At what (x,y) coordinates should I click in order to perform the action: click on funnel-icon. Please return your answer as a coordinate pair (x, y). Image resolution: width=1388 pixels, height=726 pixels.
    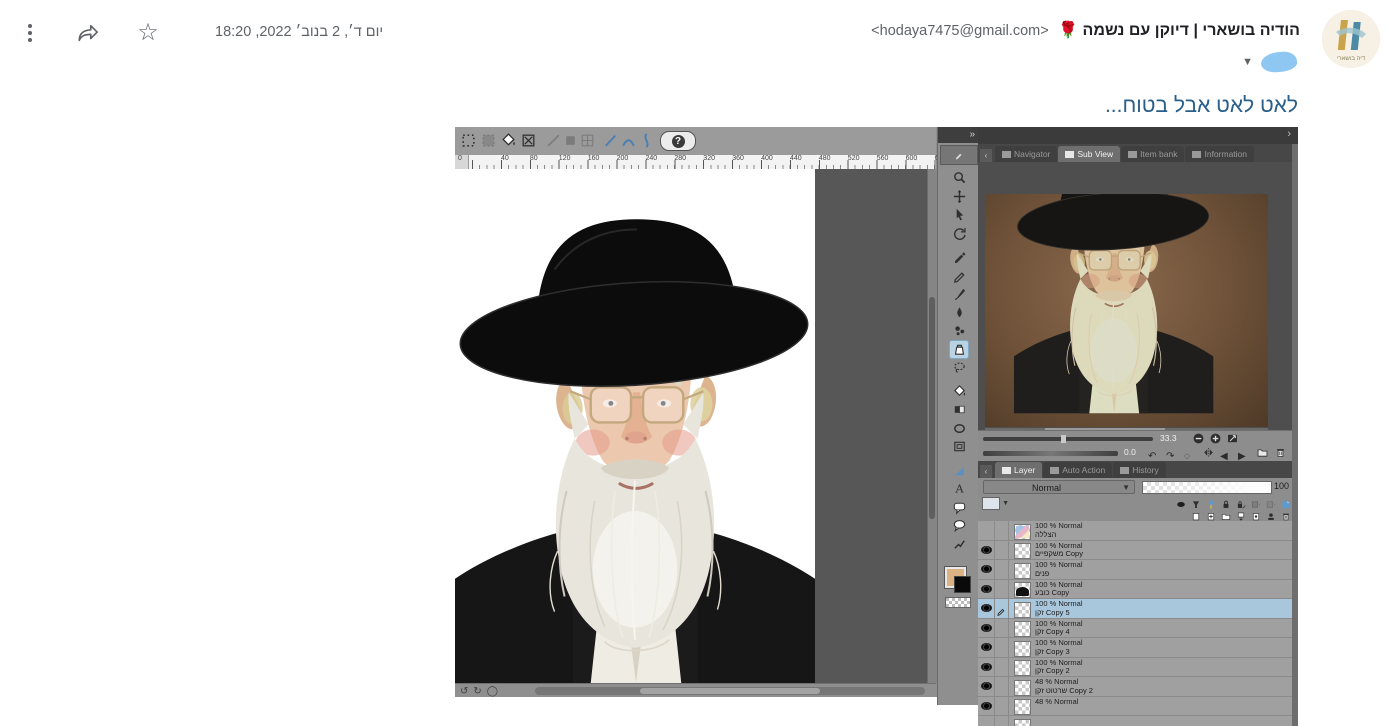
    Looking at the image, I should click on (1196, 502).